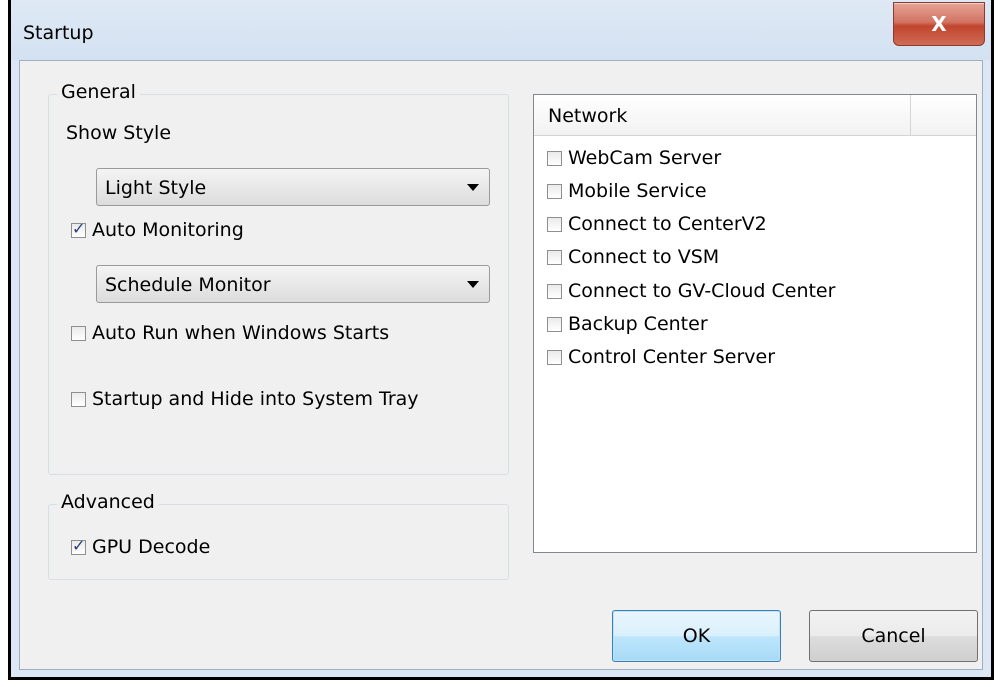 The image size is (1007, 687). I want to click on column-separator, so click(910, 115).